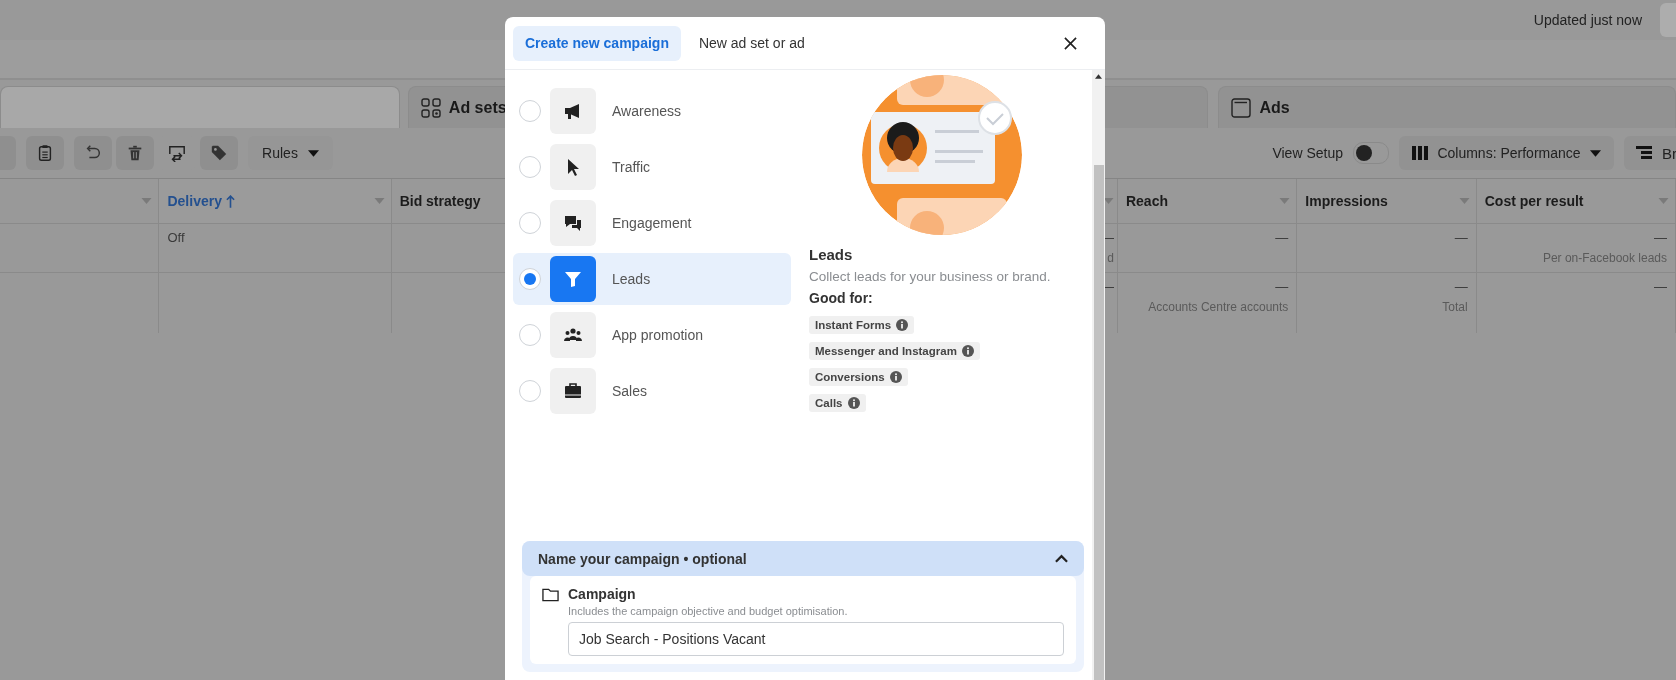  What do you see at coordinates (652, 167) in the screenshot?
I see `objective-option: Traffic` at bounding box center [652, 167].